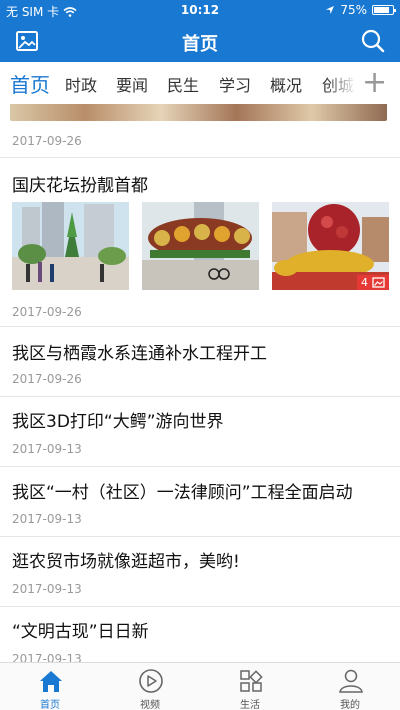 The image size is (400, 710). I want to click on list-item: 我区“一村（社区）一法律顾问”工程全面启动 2017-09-13, so click(200, 502).